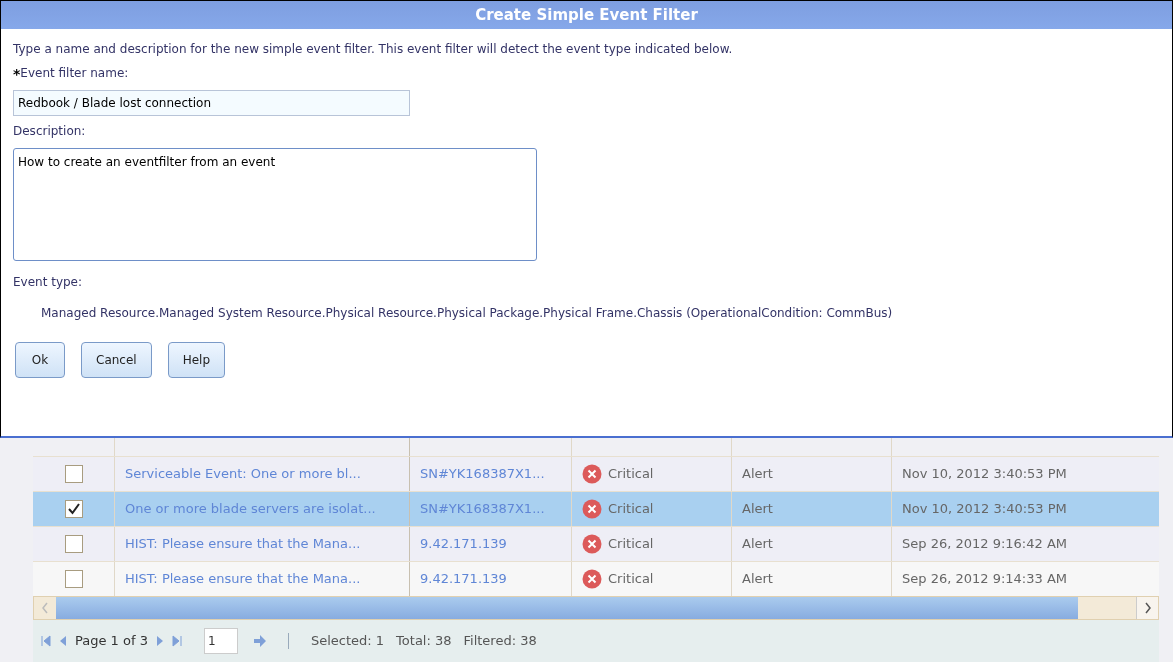 The image size is (1173, 662). Describe the element at coordinates (586, 15) in the screenshot. I see `dialog-title: Create Simple Event Filter` at that location.